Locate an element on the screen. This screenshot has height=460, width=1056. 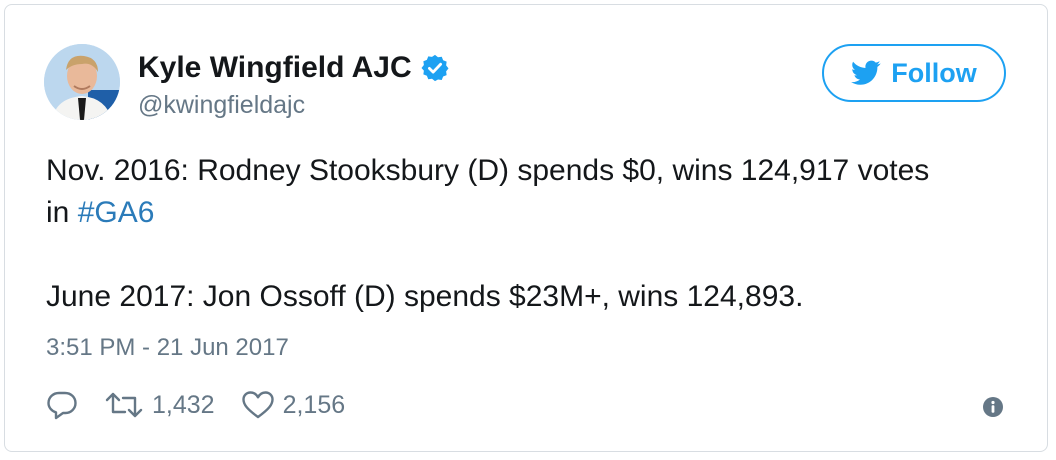
reply-button is located at coordinates (62, 405).